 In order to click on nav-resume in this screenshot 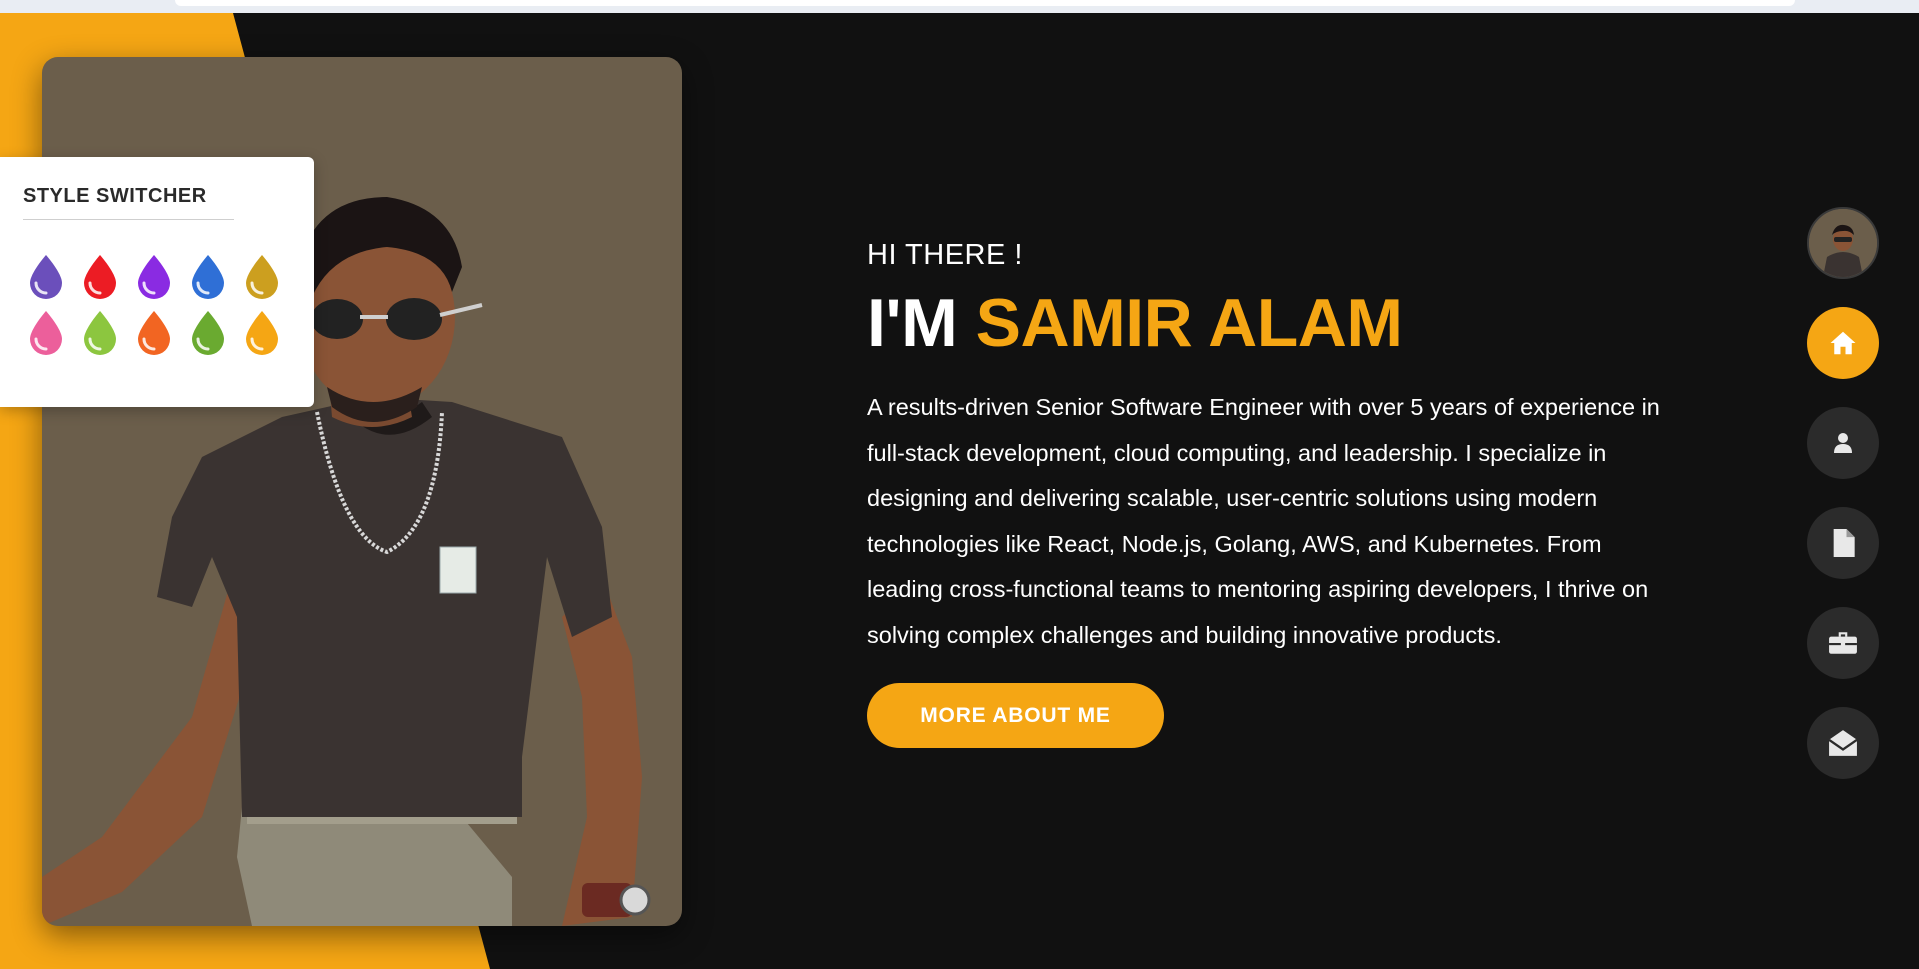, I will do `click(1843, 543)`.